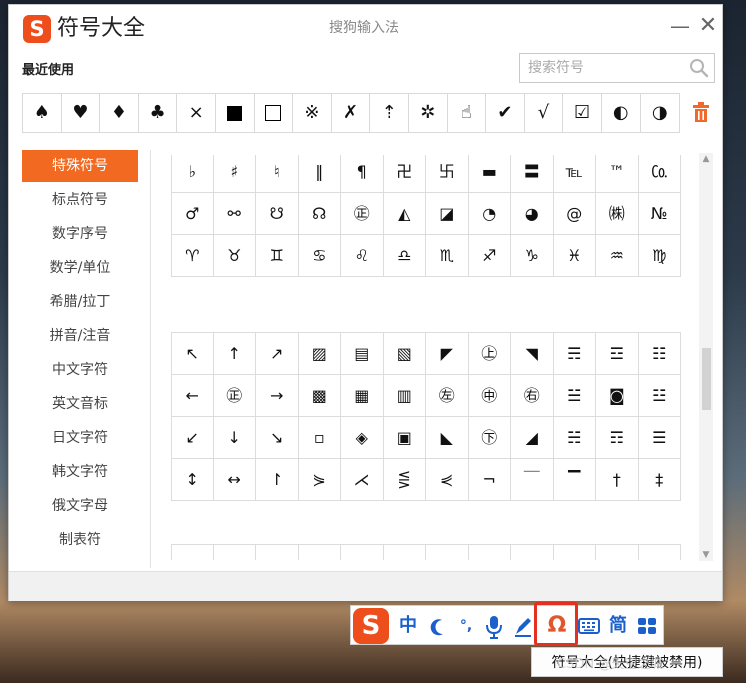 This screenshot has height=683, width=746. What do you see at coordinates (362, 256) in the screenshot?
I see `symbol-cell: ♌` at bounding box center [362, 256].